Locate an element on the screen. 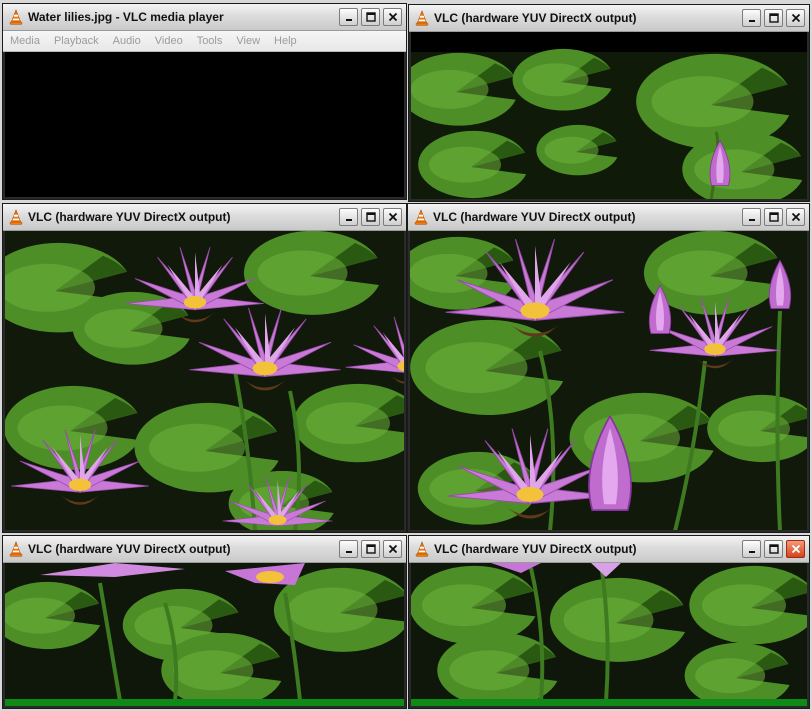 This screenshot has height=711, width=812. menu-audio: Audio is located at coordinates (127, 41).